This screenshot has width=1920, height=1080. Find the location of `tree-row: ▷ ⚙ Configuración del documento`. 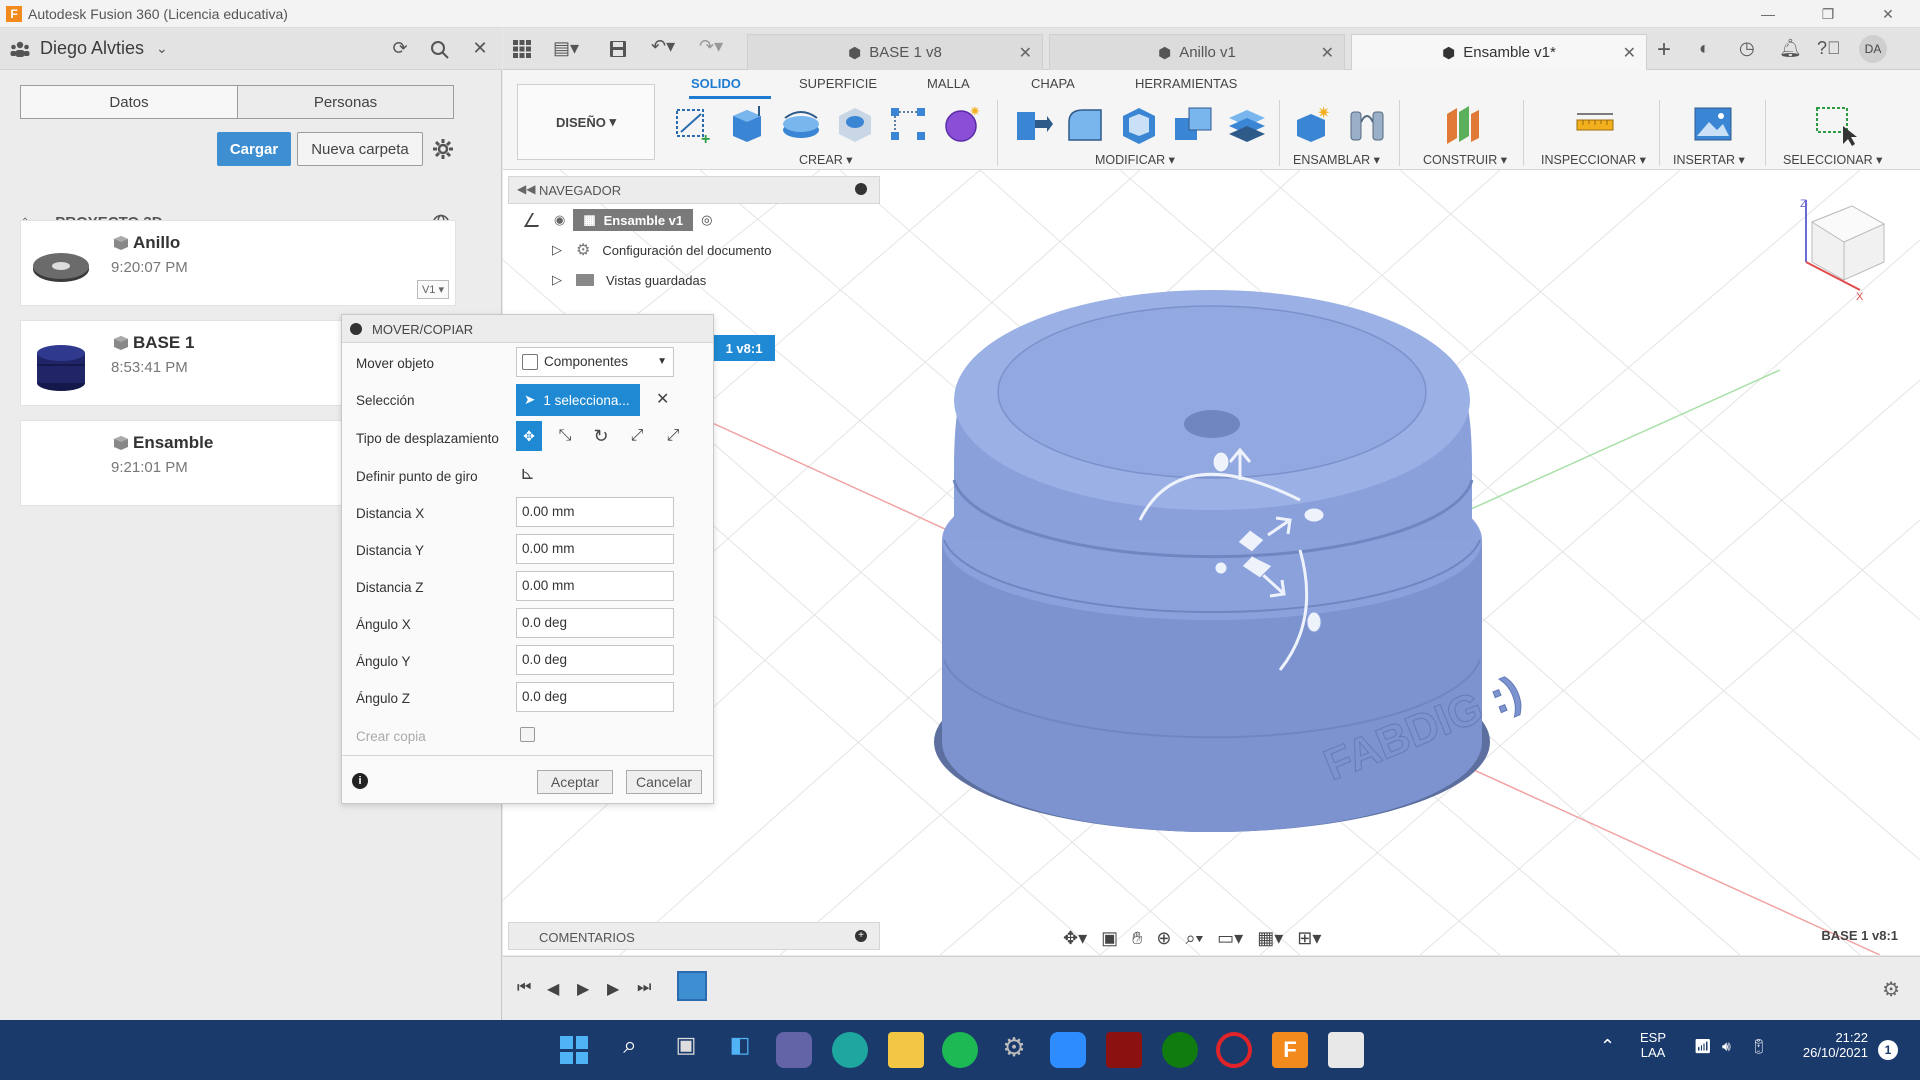

tree-row: ▷ ⚙ Configuración del documento is located at coordinates (639, 250).